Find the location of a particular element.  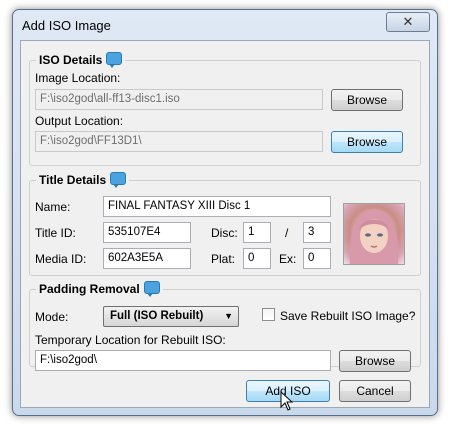

mode-label: Mode: is located at coordinates (52, 317).